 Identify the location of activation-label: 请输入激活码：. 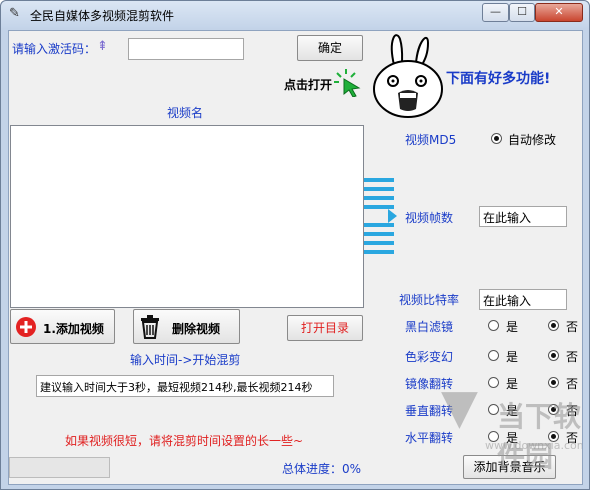
(54, 49).